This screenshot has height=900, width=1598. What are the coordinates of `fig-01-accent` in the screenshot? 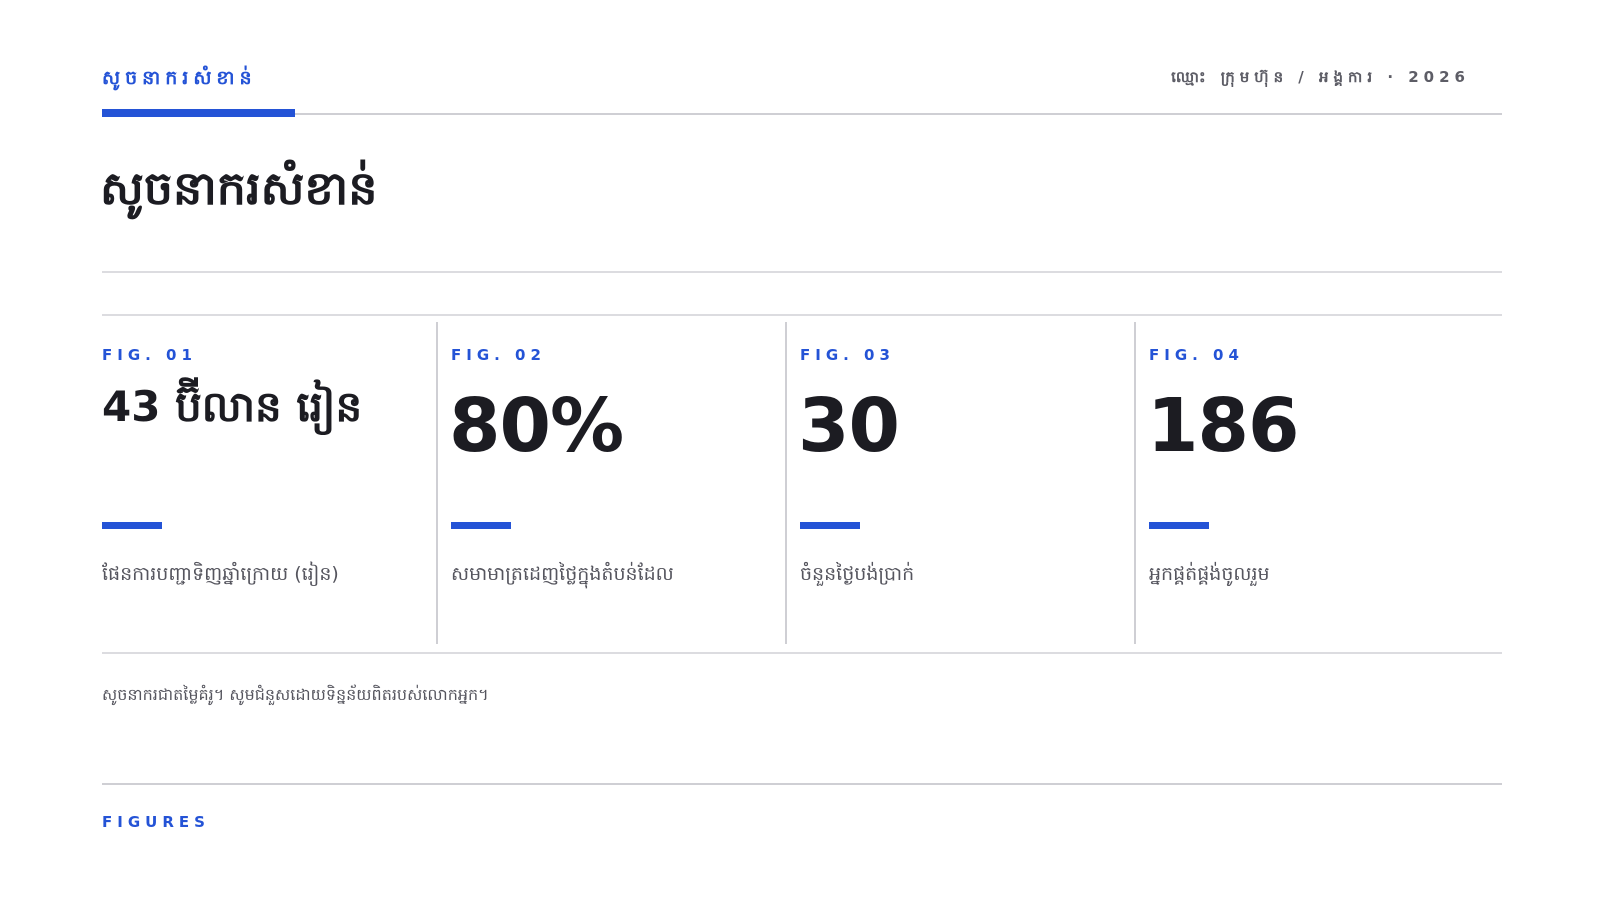 It's located at (132, 525).